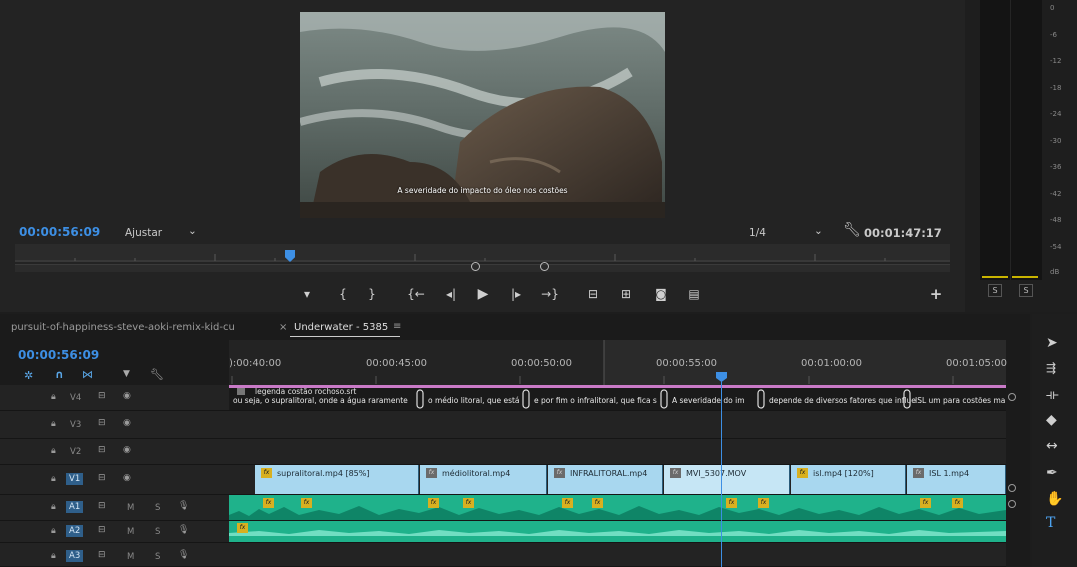  Describe the element at coordinates (1025, 277) in the screenshot. I see `meter-right-level` at that location.